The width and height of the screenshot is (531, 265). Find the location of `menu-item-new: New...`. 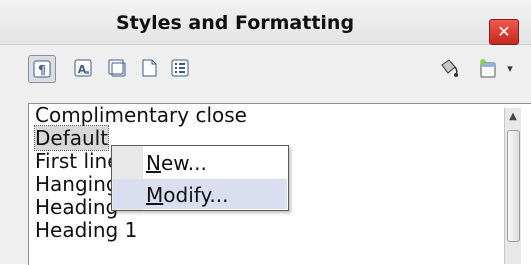

menu-item-new: New... is located at coordinates (200, 162).